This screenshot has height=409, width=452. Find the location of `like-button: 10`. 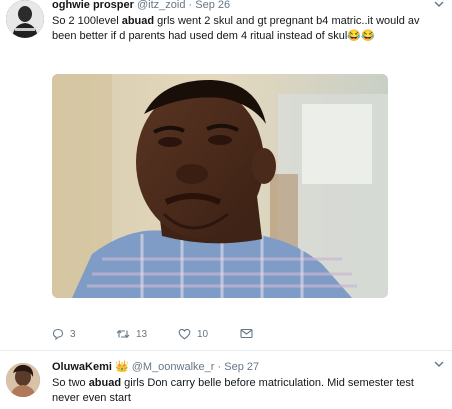

like-button: 10 is located at coordinates (193, 334).